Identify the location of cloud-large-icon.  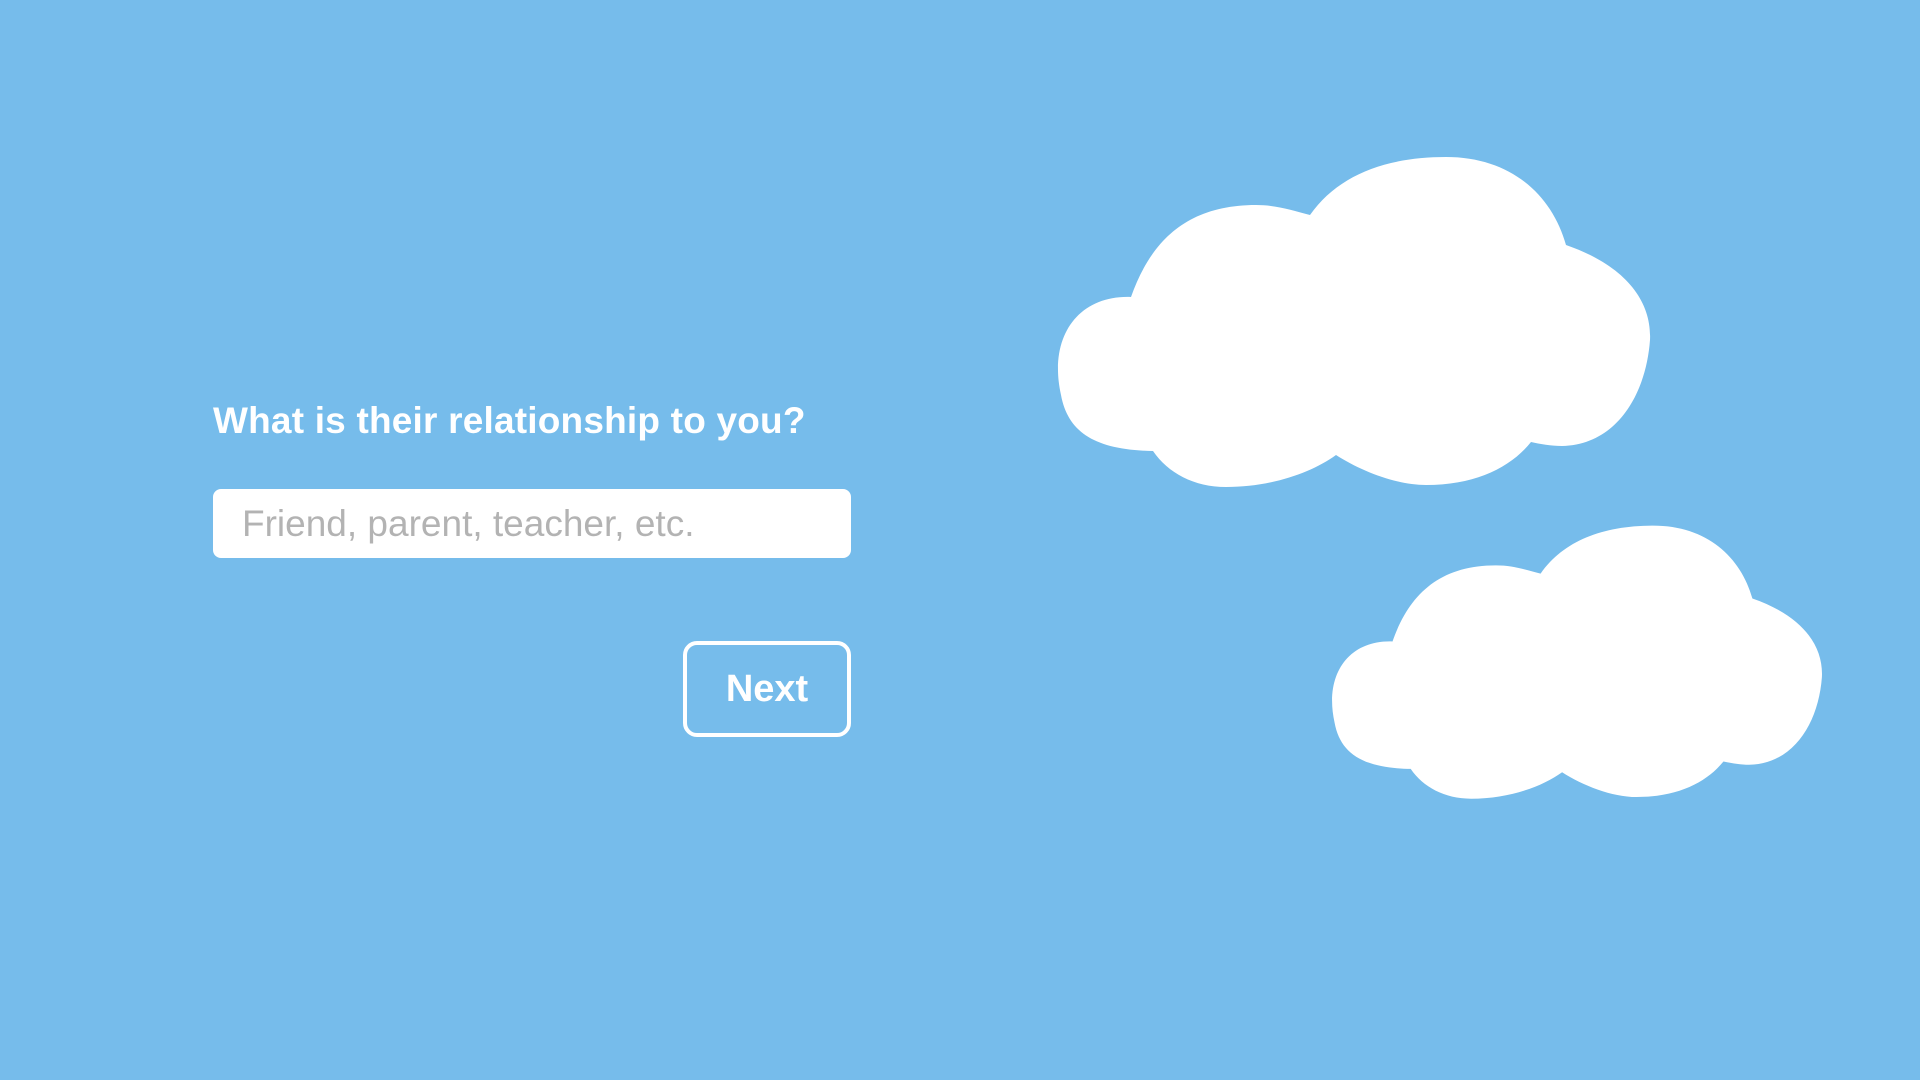
(1354, 322).